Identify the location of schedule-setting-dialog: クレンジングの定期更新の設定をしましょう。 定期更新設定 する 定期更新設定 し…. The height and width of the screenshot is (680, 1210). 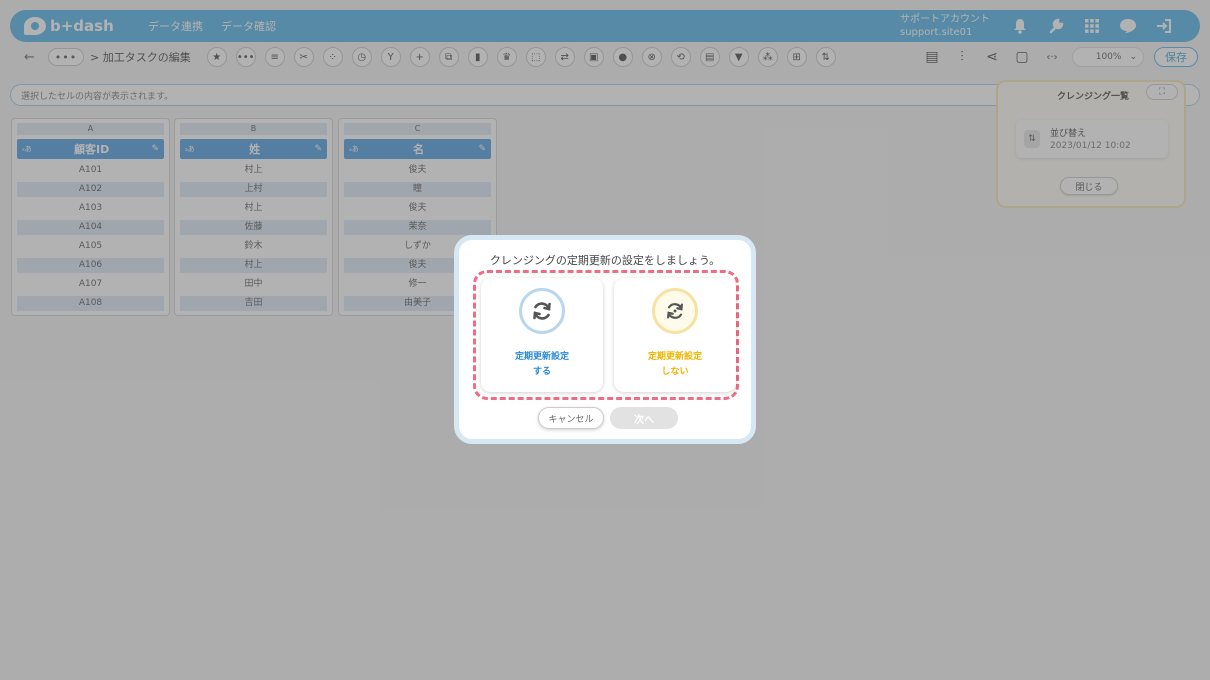
(605, 339).